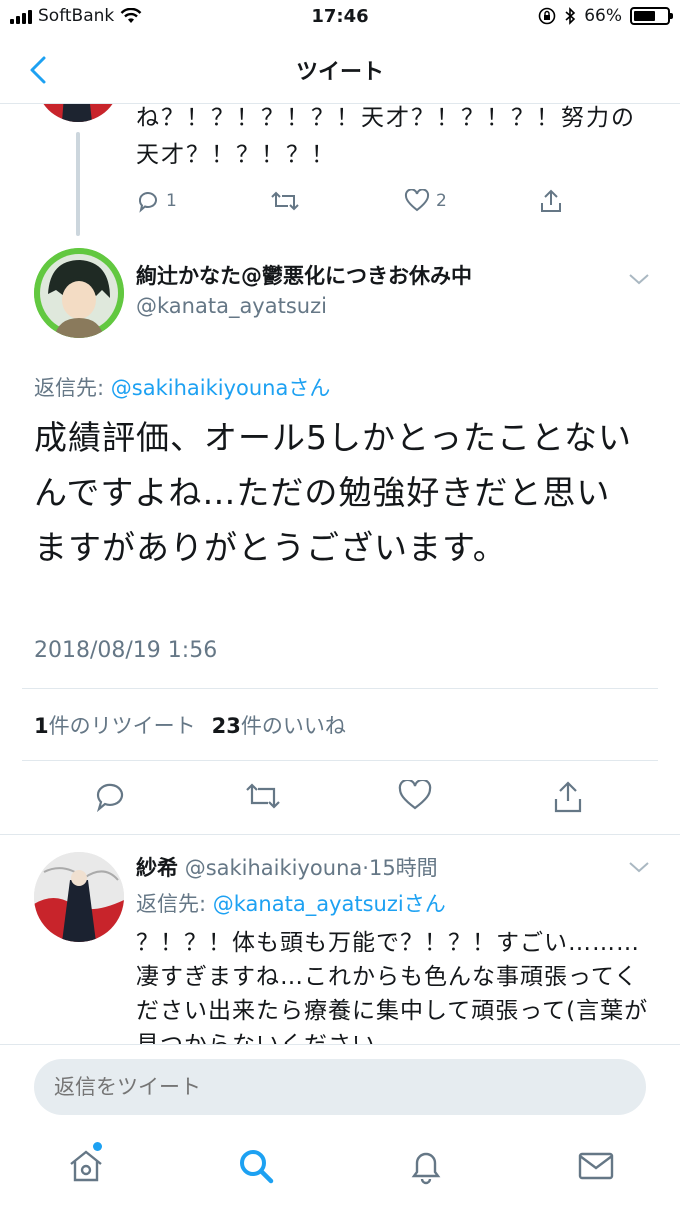  I want to click on reply-time-ago: 15時間, so click(403, 868).